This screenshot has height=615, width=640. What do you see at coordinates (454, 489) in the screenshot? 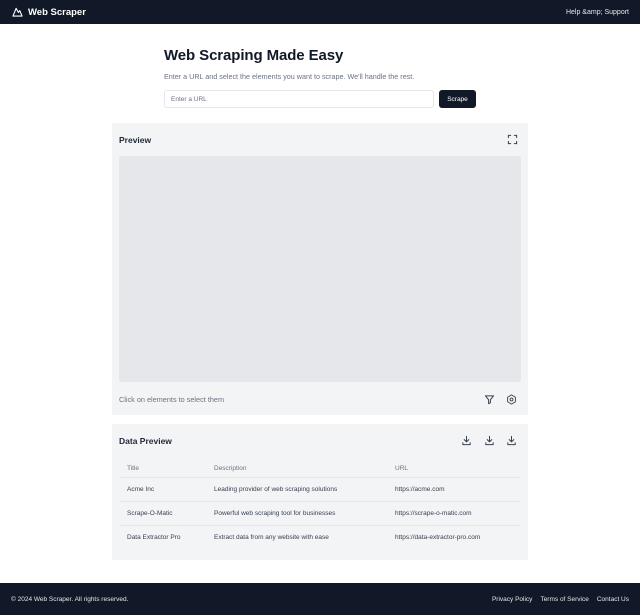
I see `cell-url: https://acme.com` at bounding box center [454, 489].